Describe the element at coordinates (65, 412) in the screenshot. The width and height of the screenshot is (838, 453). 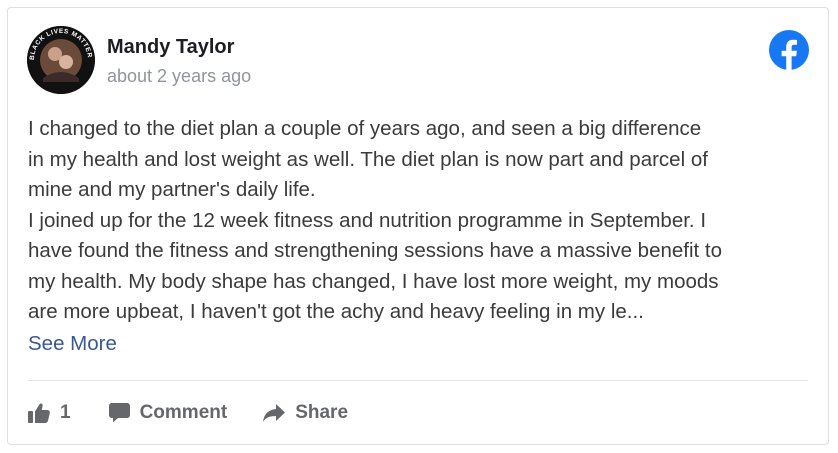
I see `like-count: 1` at that location.